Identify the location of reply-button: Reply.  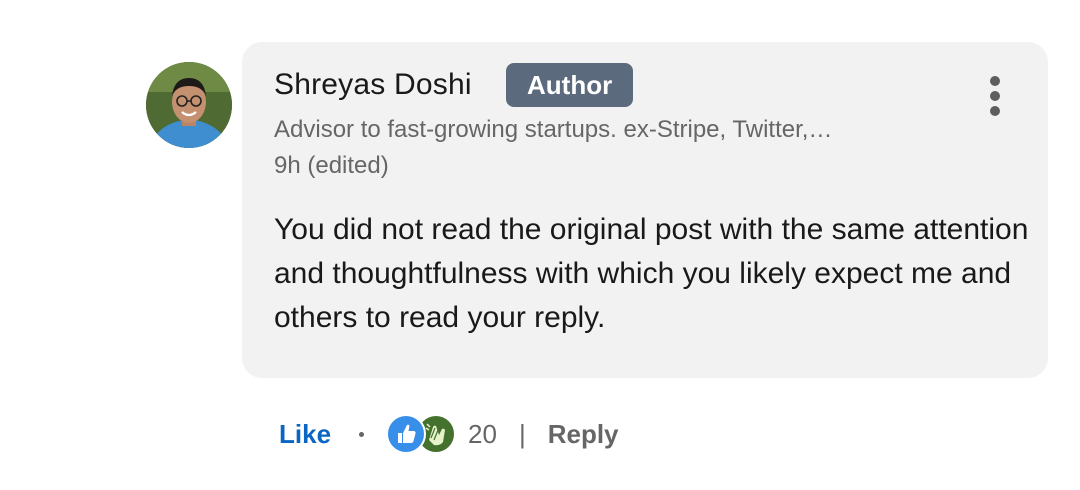
(583, 434).